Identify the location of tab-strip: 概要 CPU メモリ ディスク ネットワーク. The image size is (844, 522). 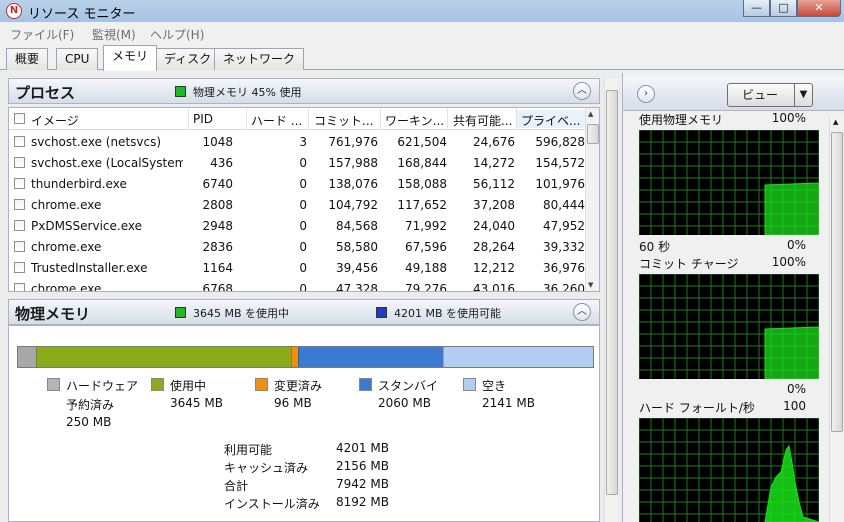
(422, 57).